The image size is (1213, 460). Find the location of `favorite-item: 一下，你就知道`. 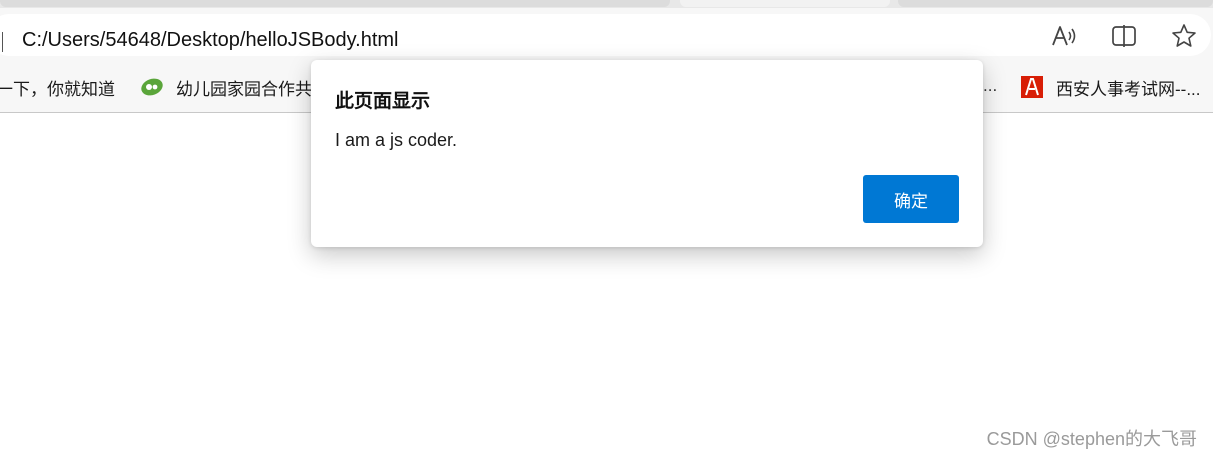

favorite-item: 一下，你就知道 is located at coordinates (57, 87).